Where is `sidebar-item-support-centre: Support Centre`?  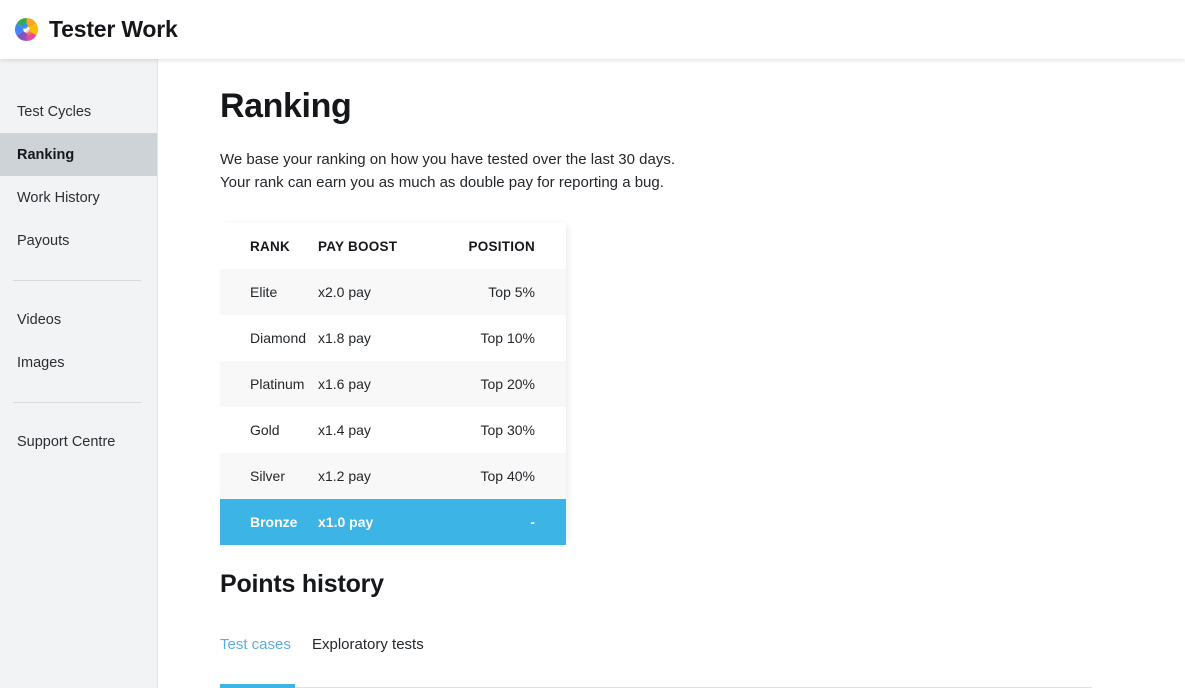
sidebar-item-support-centre: Support Centre is located at coordinates (78, 441).